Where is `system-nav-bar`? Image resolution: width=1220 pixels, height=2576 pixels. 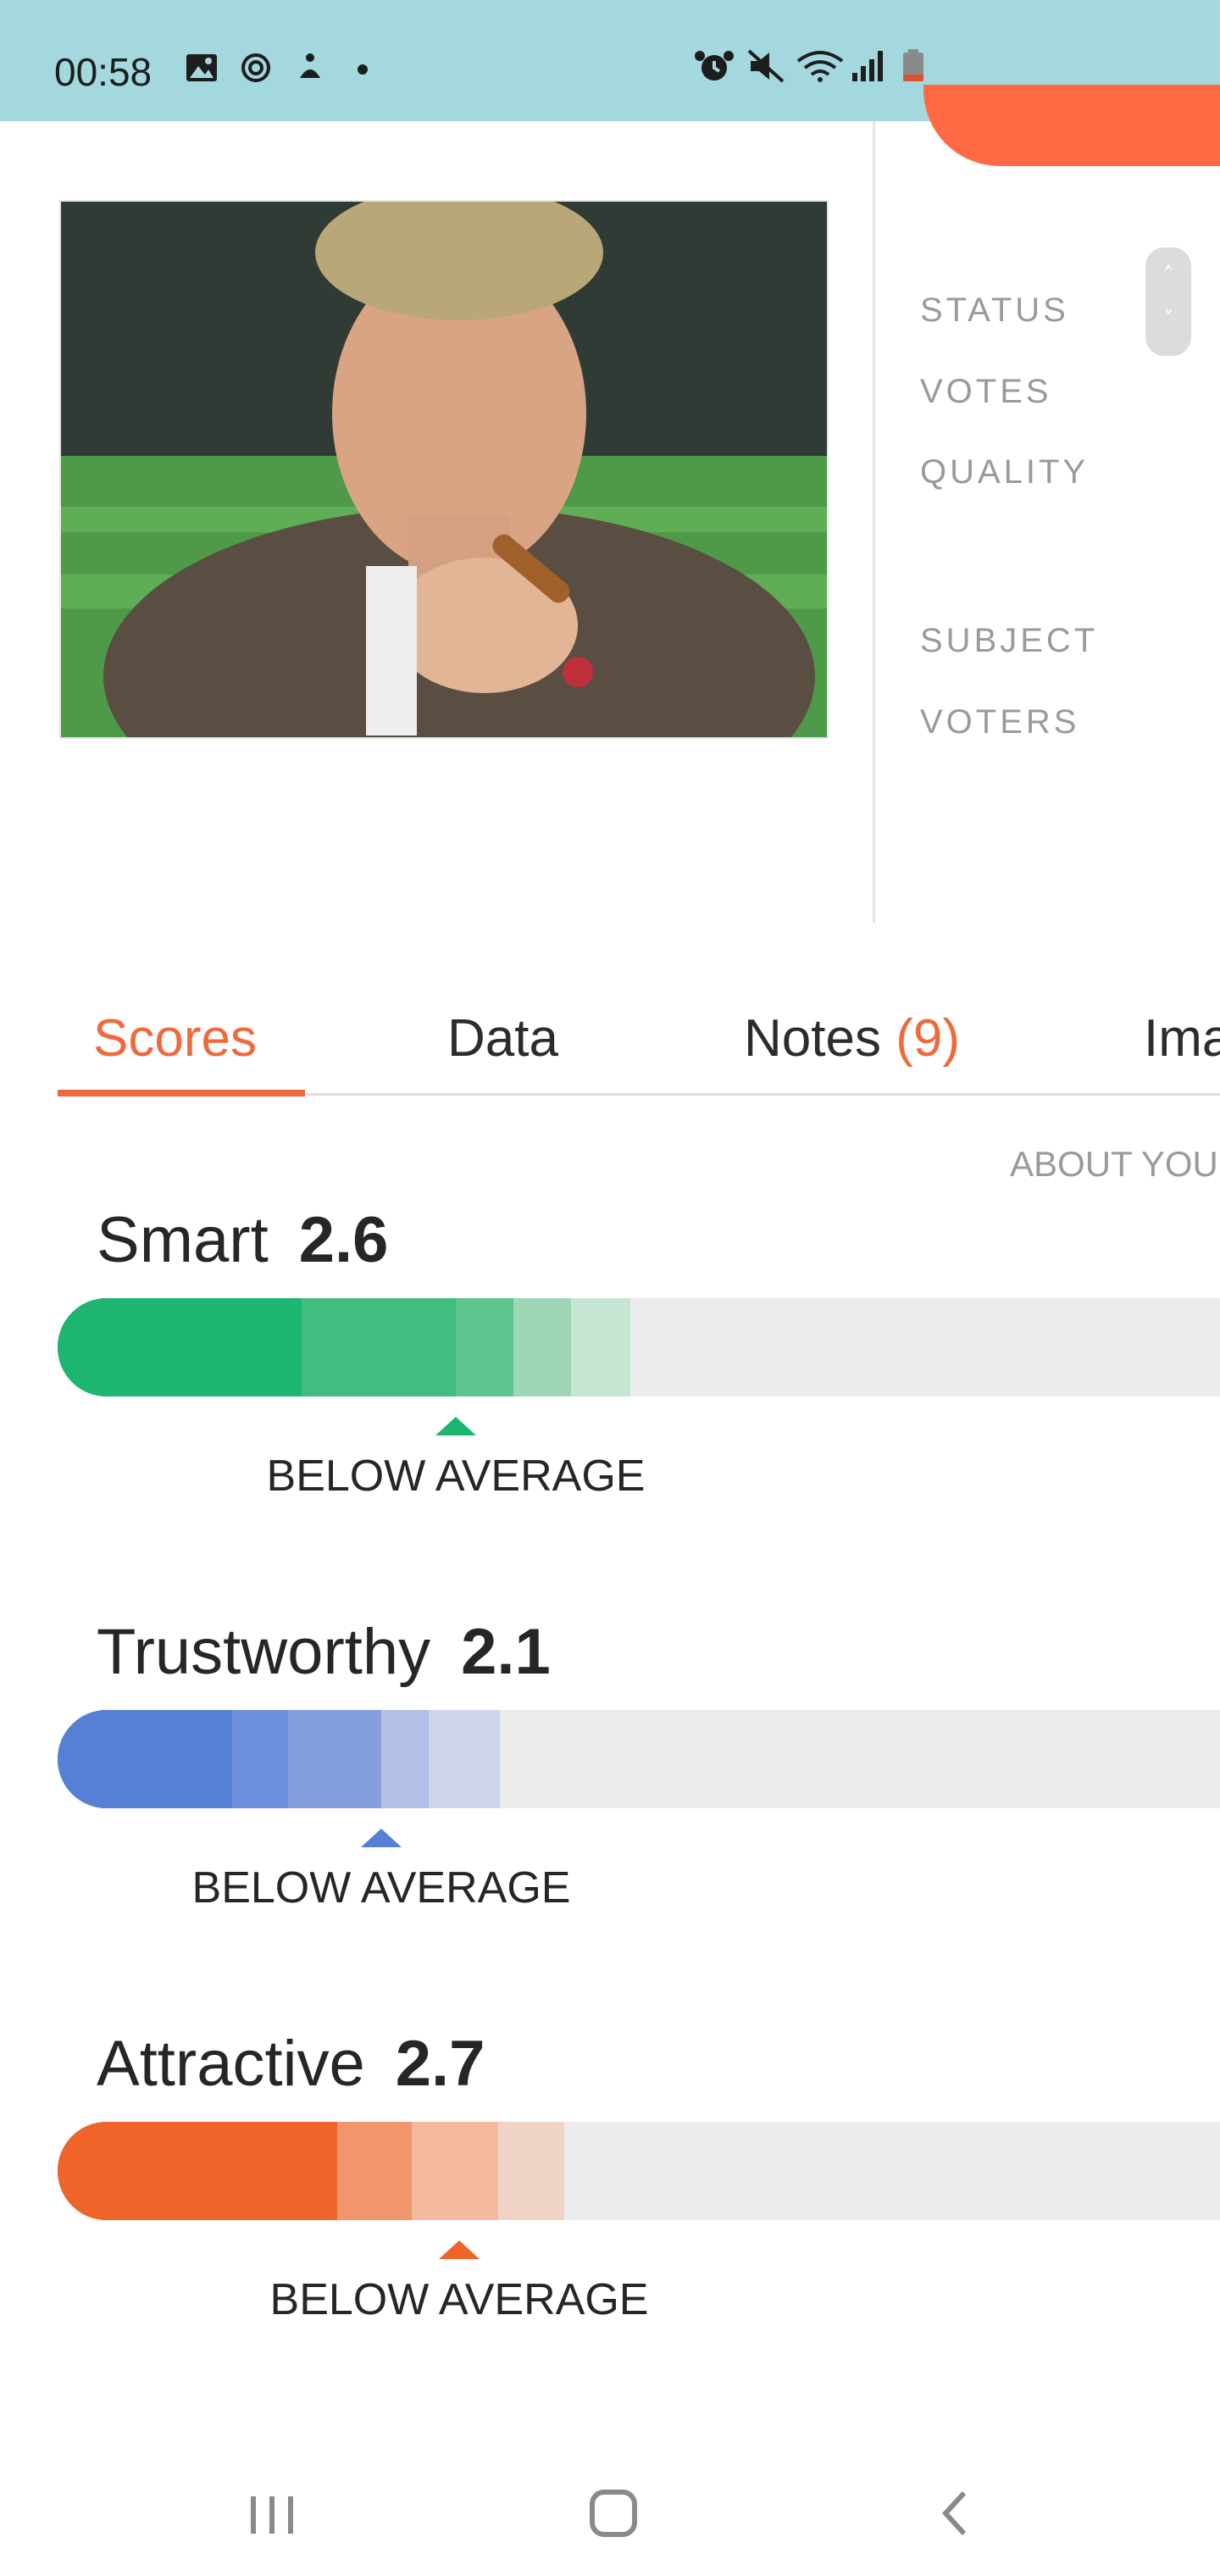
system-nav-bar is located at coordinates (610, 2508).